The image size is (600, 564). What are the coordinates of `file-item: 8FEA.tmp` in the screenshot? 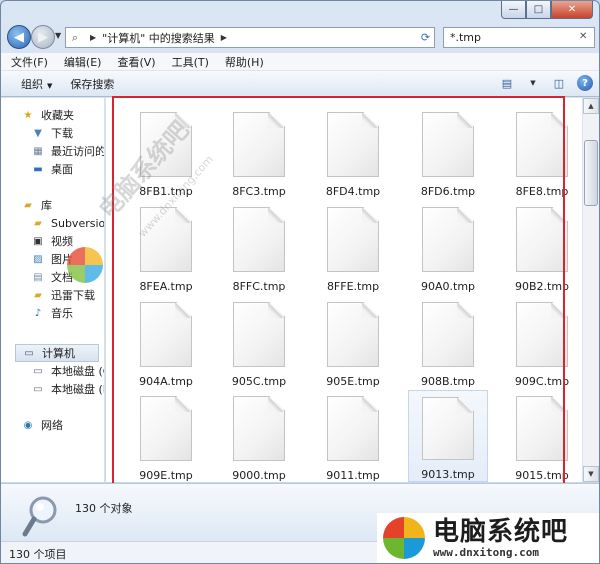 It's located at (166, 247).